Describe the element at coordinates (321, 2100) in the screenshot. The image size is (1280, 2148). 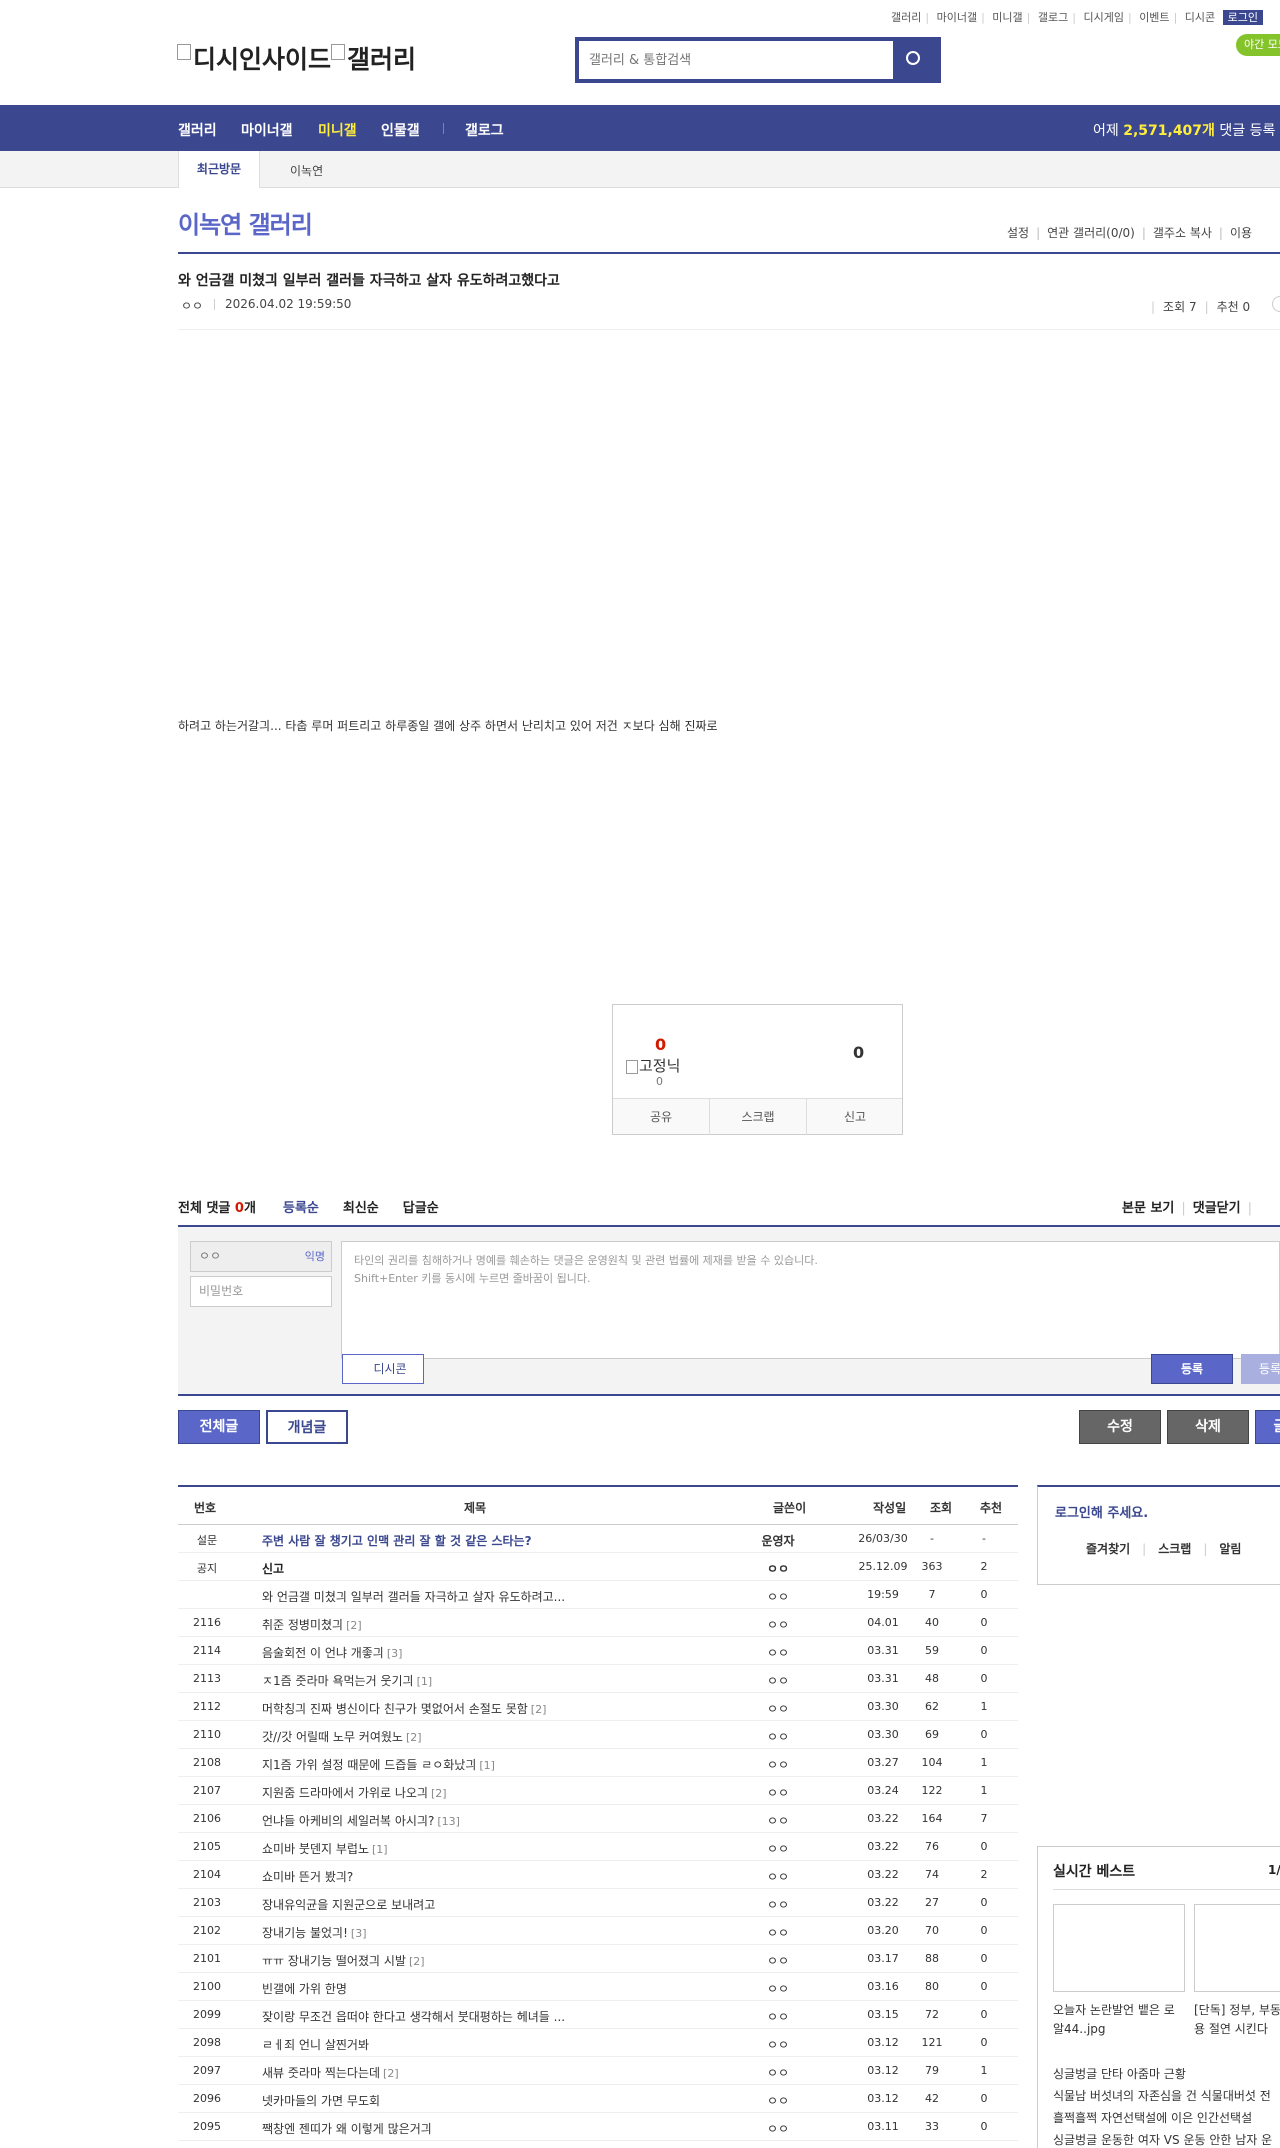
I see `row-title: 넷카마들의 가면 무도회` at that location.